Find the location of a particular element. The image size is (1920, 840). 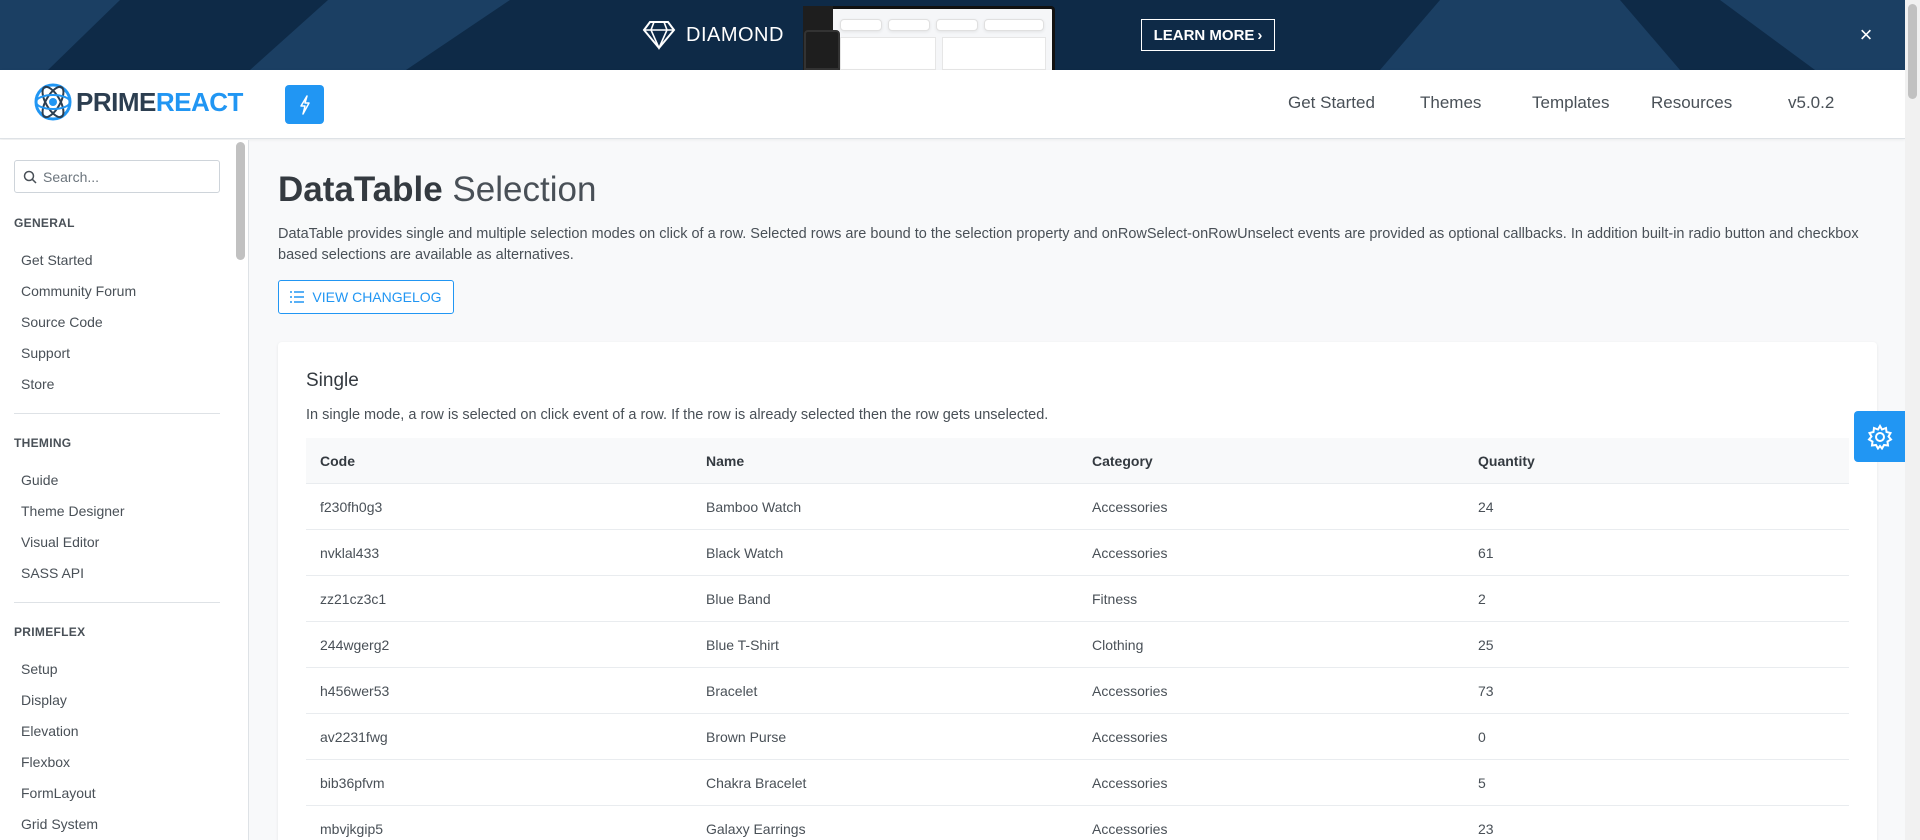

menu-item-support: Support is located at coordinates (45, 353).